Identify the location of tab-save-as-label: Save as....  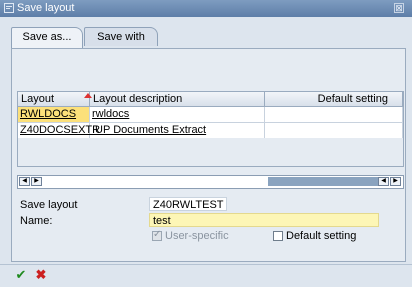
(47, 37).